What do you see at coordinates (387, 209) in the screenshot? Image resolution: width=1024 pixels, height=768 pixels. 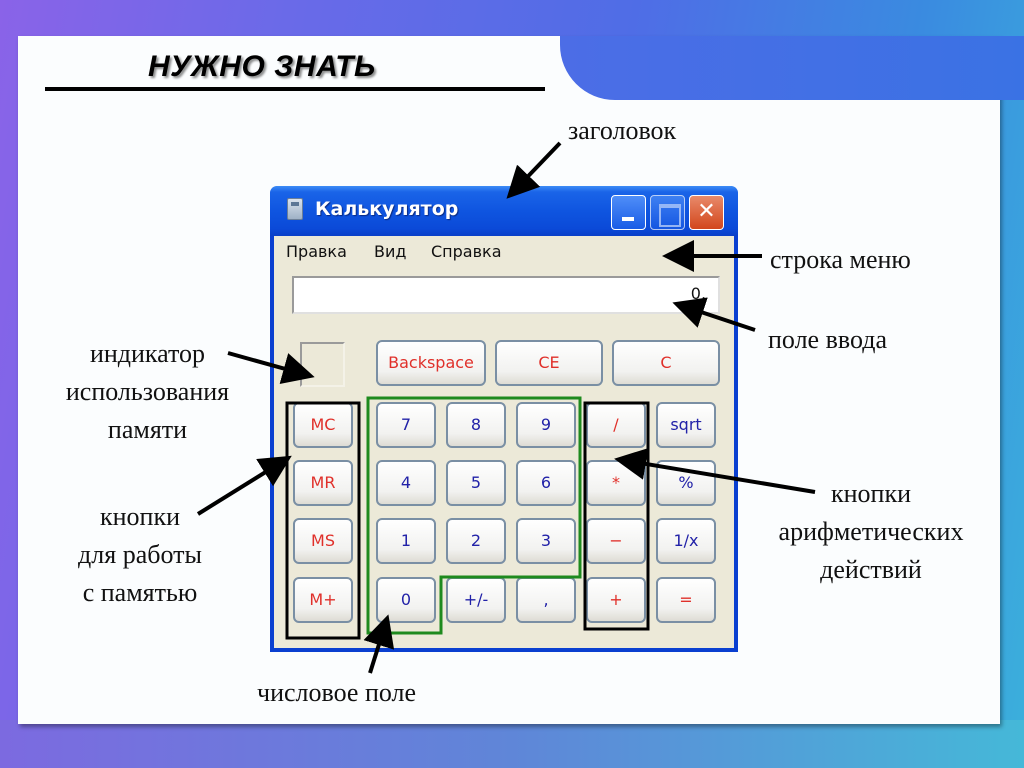 I see `window-title: Калькулятор` at bounding box center [387, 209].